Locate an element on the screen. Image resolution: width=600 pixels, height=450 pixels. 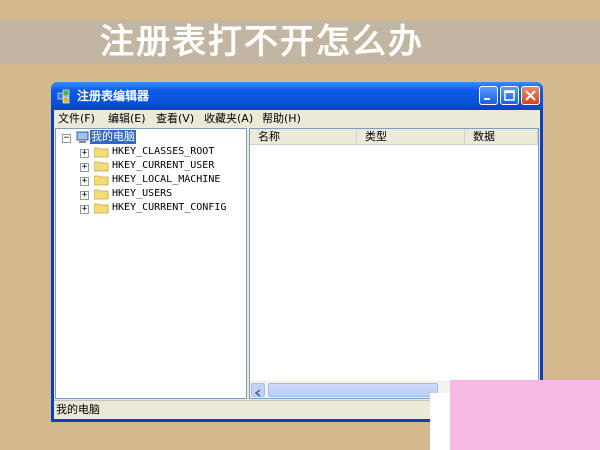
computer-icon is located at coordinates (82, 137).